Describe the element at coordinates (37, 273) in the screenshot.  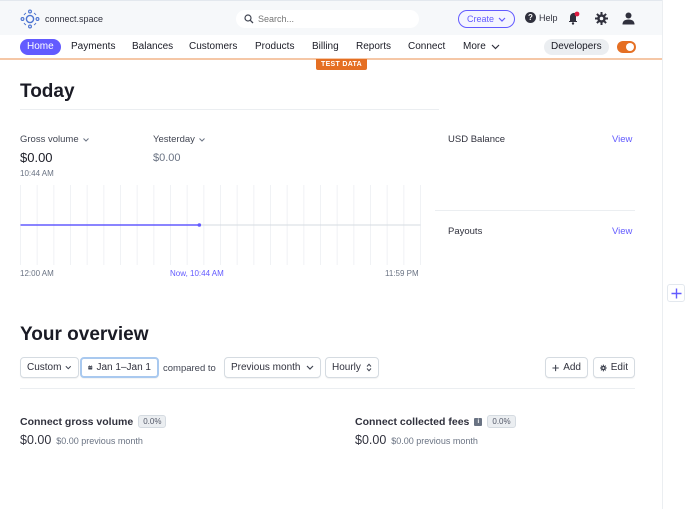
I see `x-axis-start-label: 12:00 AM` at that location.